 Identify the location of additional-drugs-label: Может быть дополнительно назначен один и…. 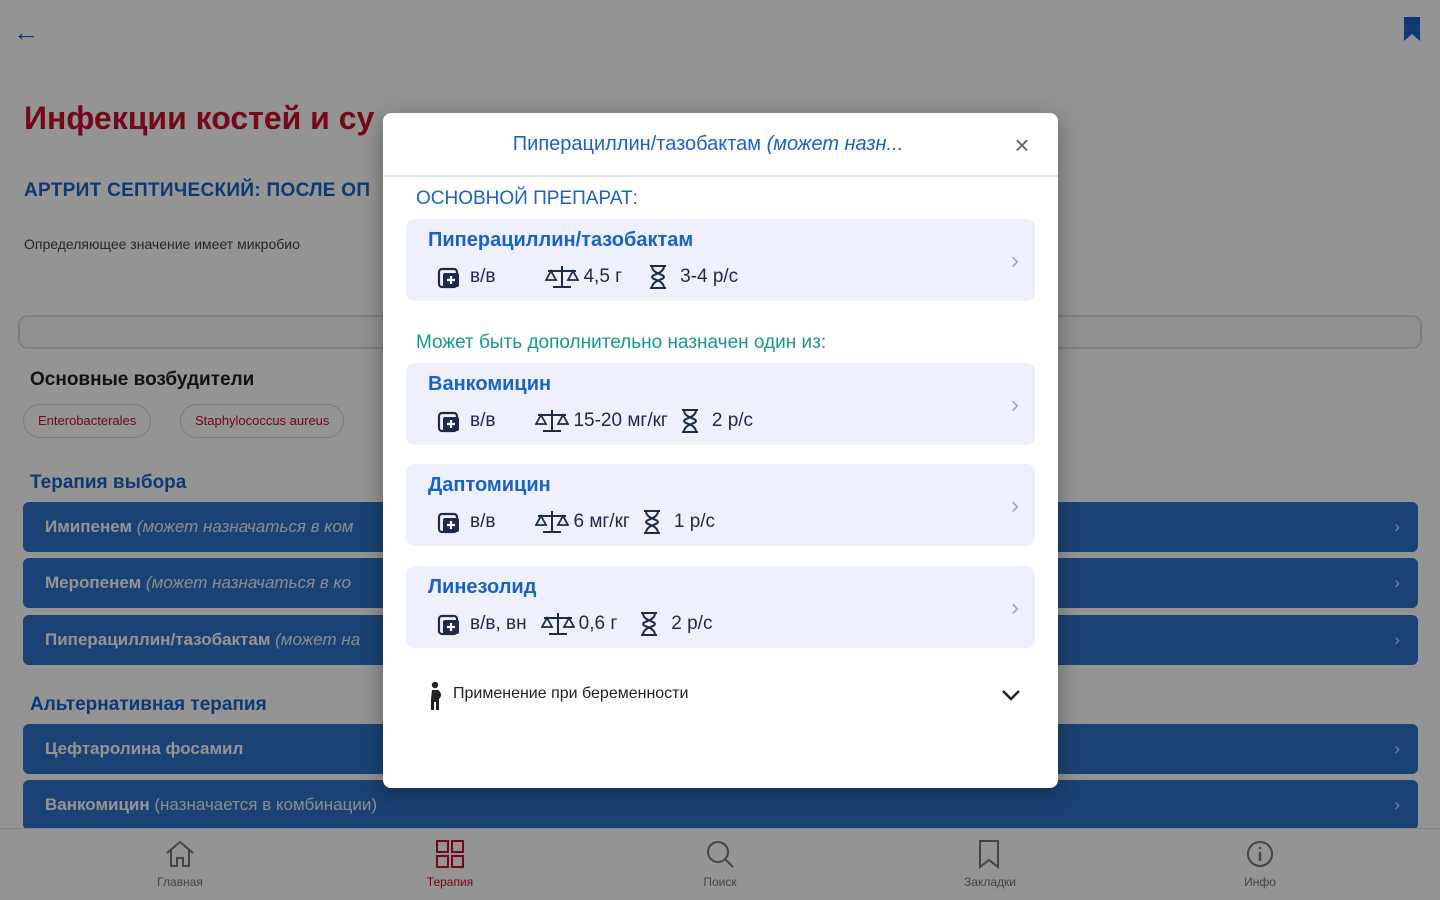
(621, 342).